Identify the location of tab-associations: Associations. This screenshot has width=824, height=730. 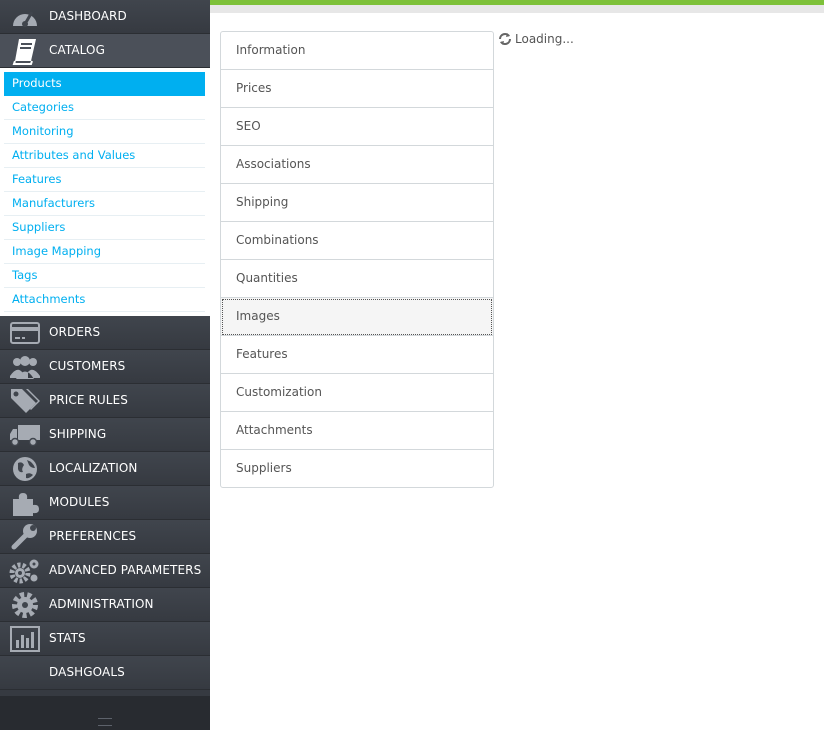
(357, 165).